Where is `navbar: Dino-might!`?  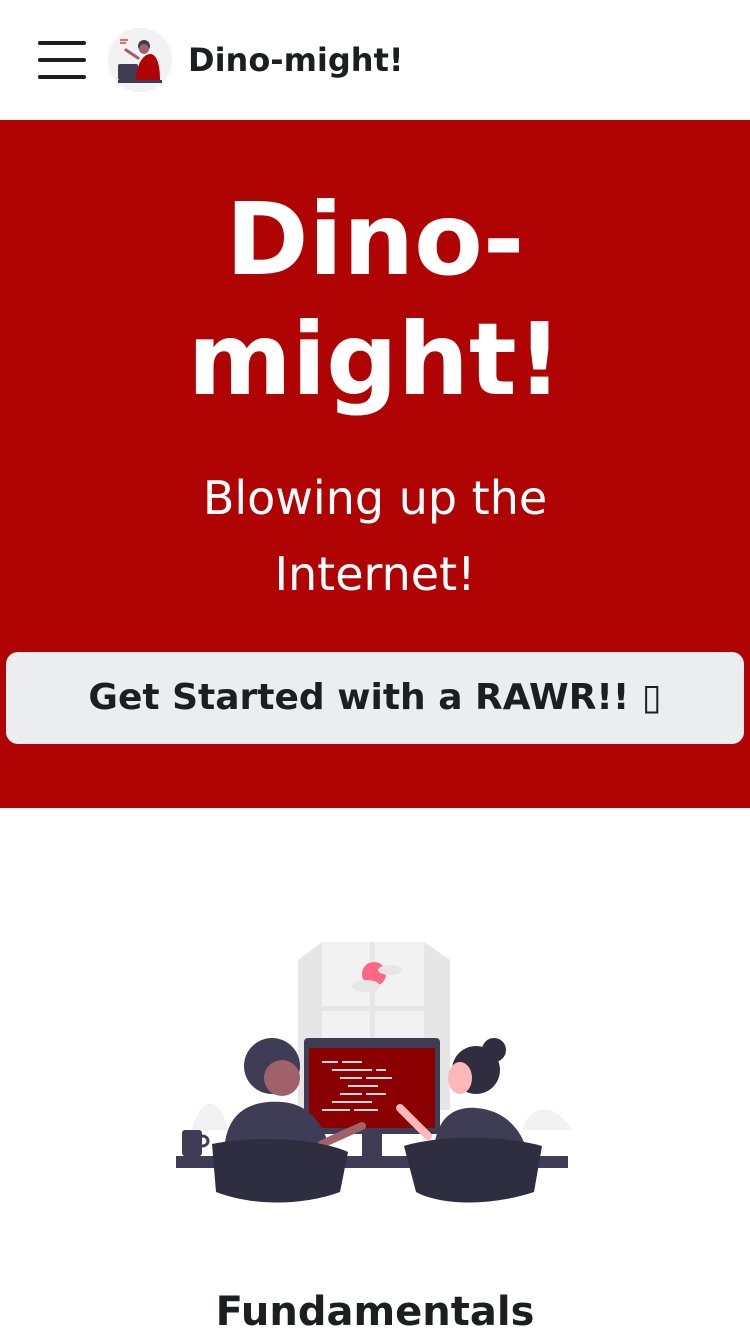
navbar: Dino-might! is located at coordinates (375, 60).